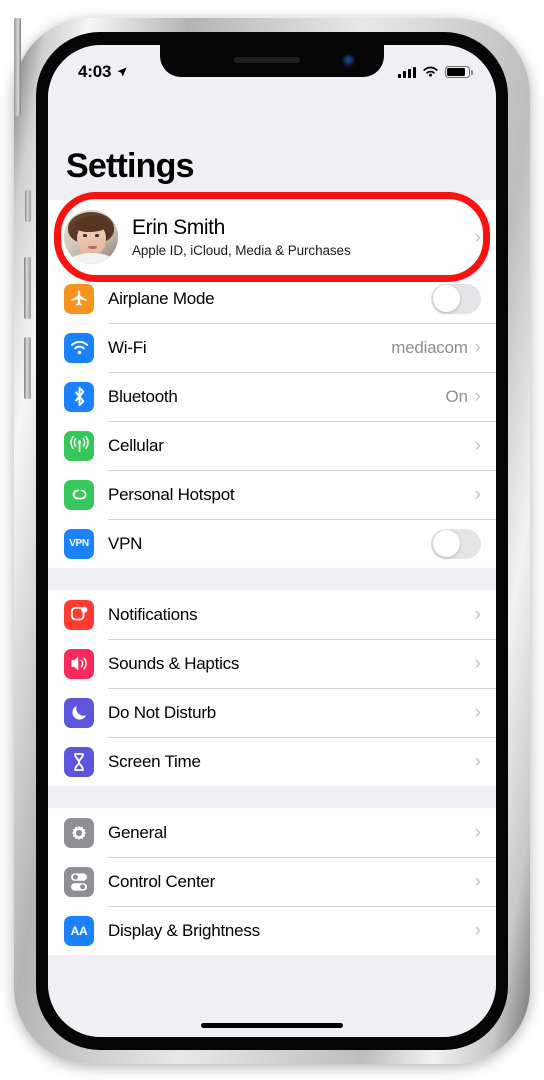 The height and width of the screenshot is (1080, 544). Describe the element at coordinates (456, 396) in the screenshot. I see `settings-row-value: On` at that location.